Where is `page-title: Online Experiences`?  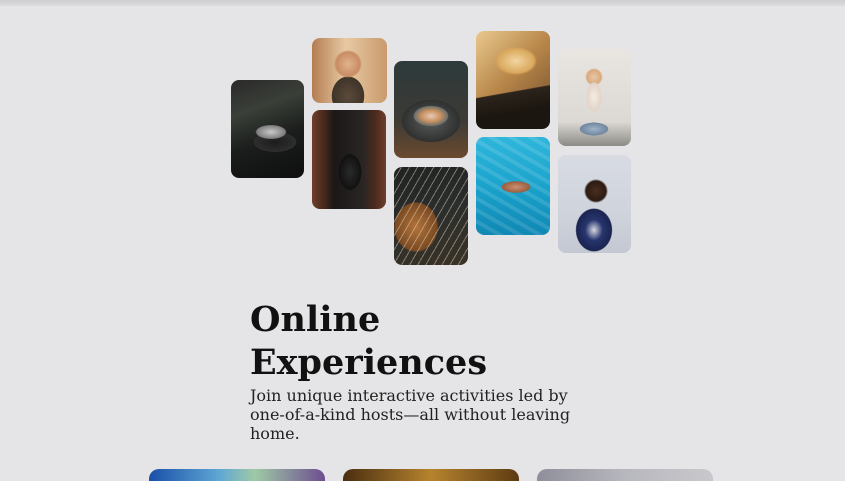
page-title: Online Experiences is located at coordinates (369, 341).